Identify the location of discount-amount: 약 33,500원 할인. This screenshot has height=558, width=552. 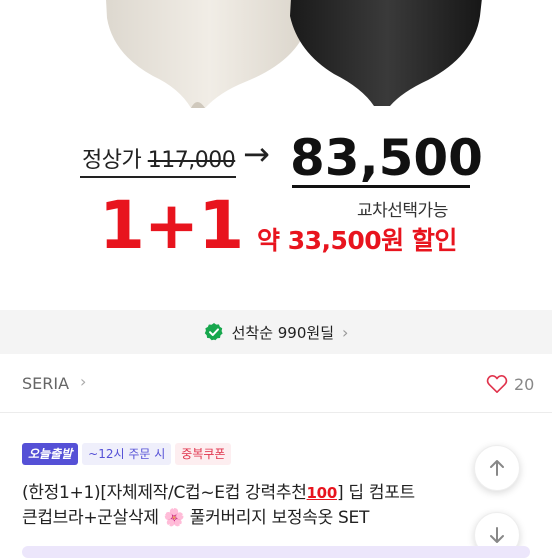
(357, 240).